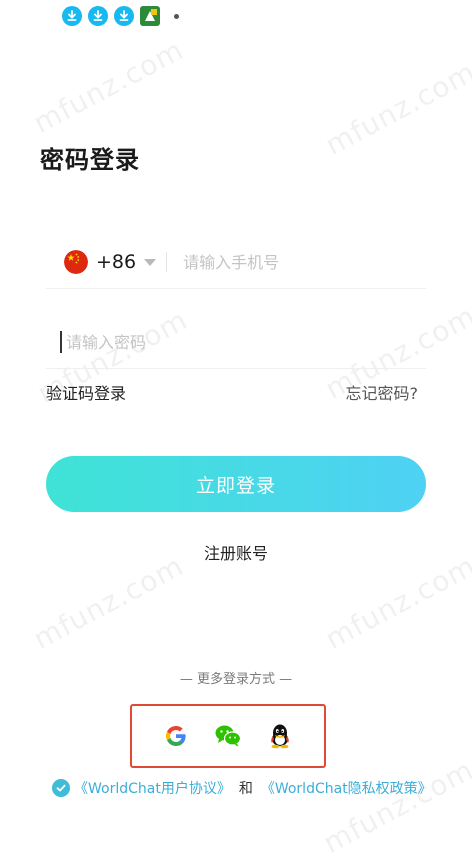 The height and width of the screenshot is (860, 472). Describe the element at coordinates (176, 16) in the screenshot. I see `notification-dot` at that location.